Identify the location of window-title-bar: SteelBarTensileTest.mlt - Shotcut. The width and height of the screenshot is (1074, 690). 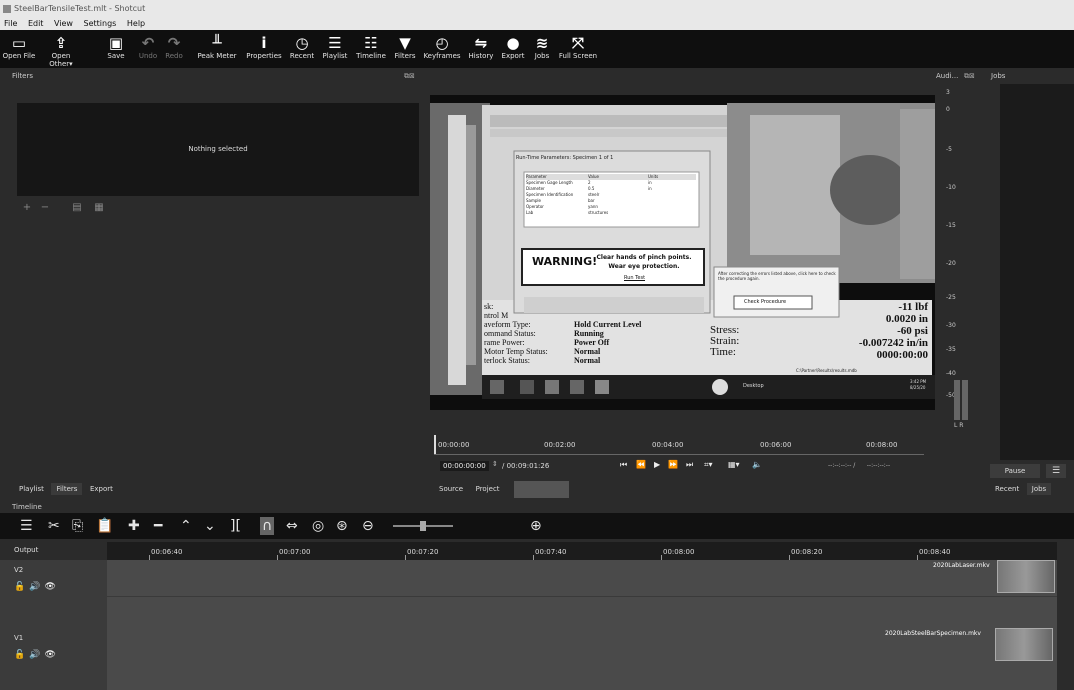
(537, 9).